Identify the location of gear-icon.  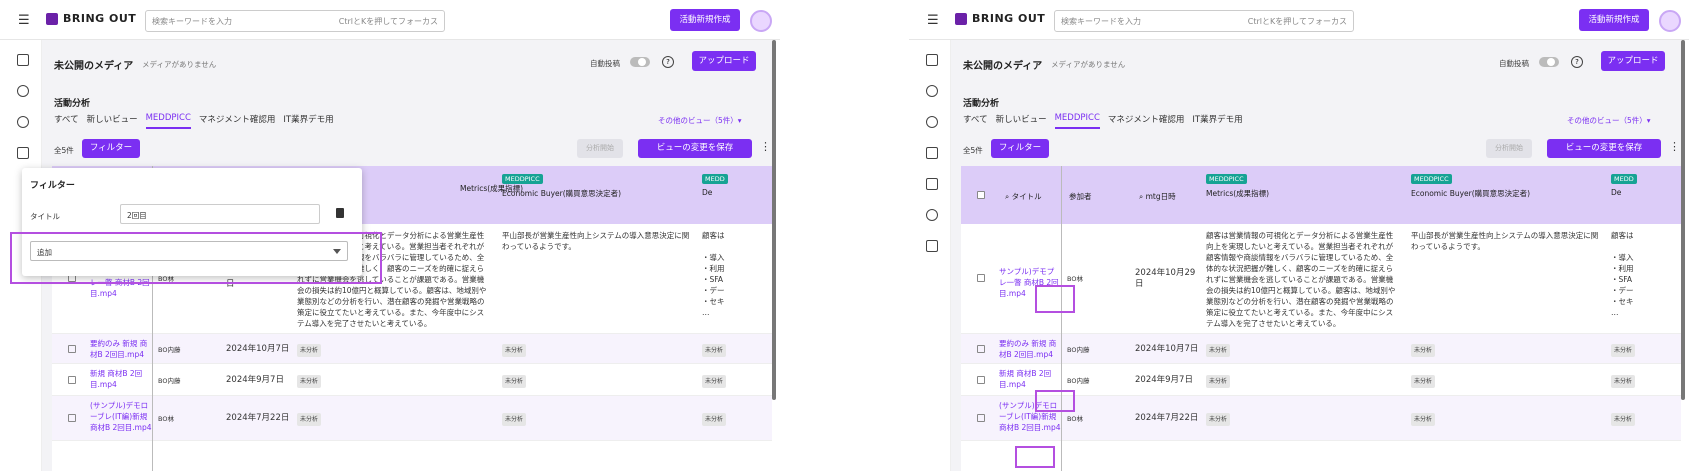
(932, 215).